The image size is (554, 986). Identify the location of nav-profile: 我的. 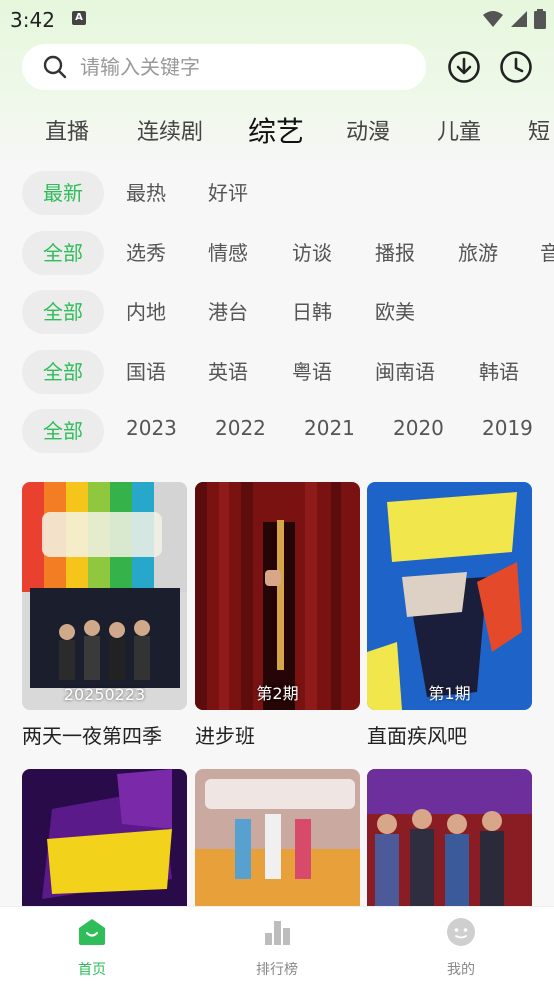
(461, 948).